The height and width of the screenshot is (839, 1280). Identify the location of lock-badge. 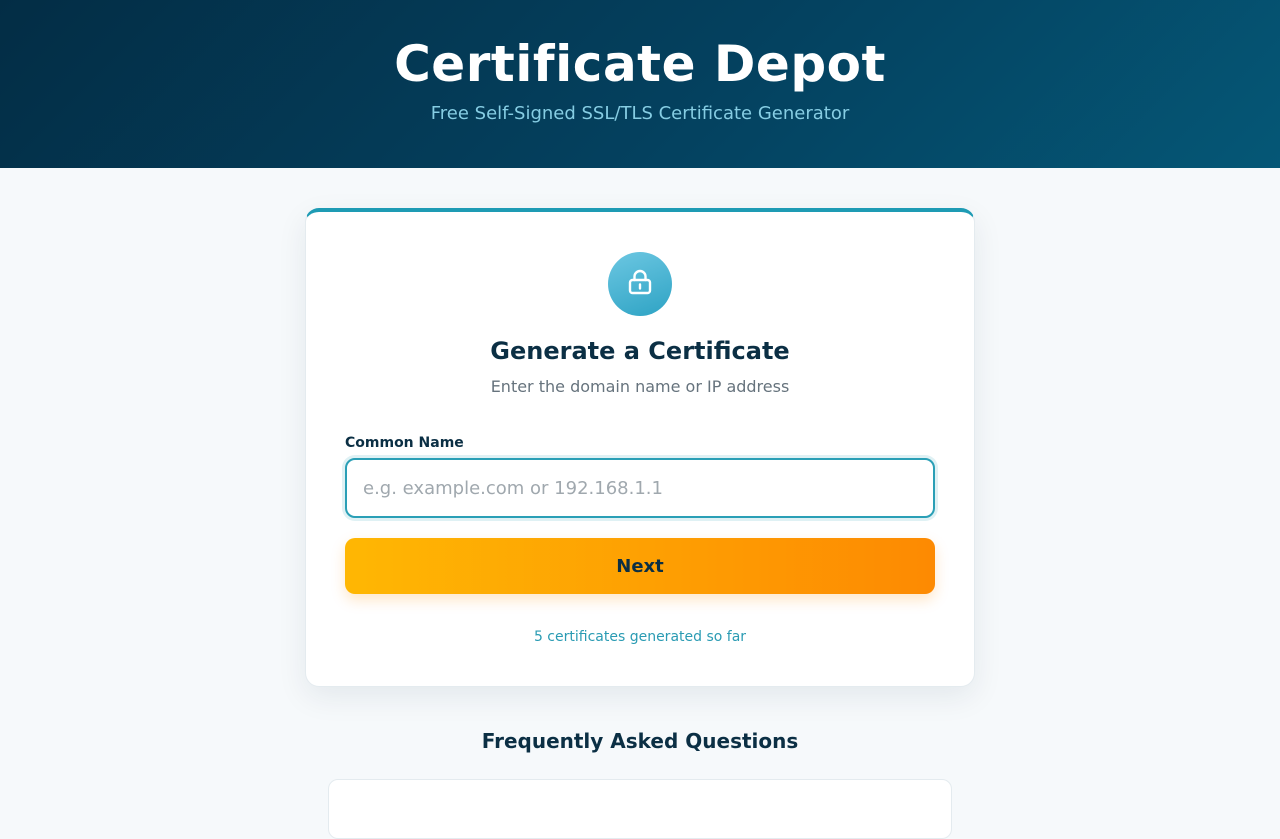
(640, 284).